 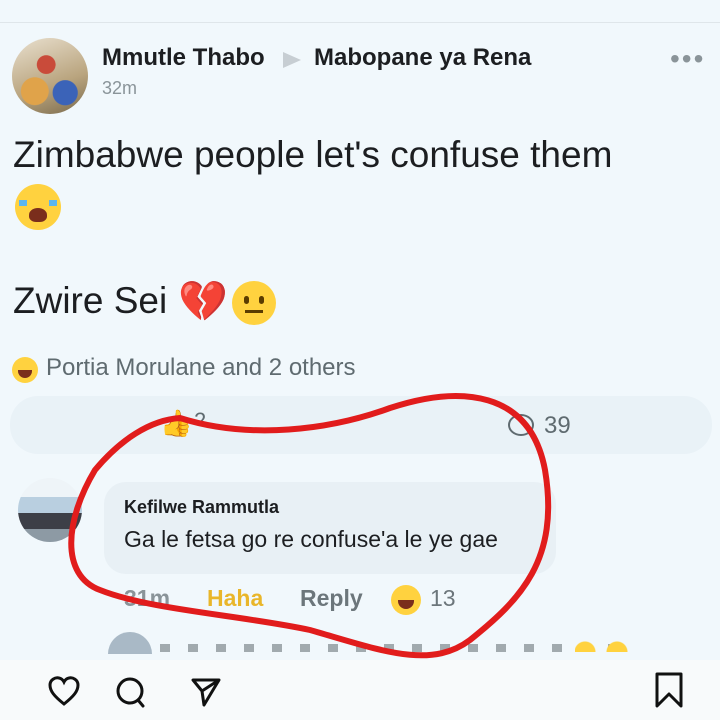 What do you see at coordinates (183, 58) in the screenshot?
I see `author-name: Mmutle Thabo` at bounding box center [183, 58].